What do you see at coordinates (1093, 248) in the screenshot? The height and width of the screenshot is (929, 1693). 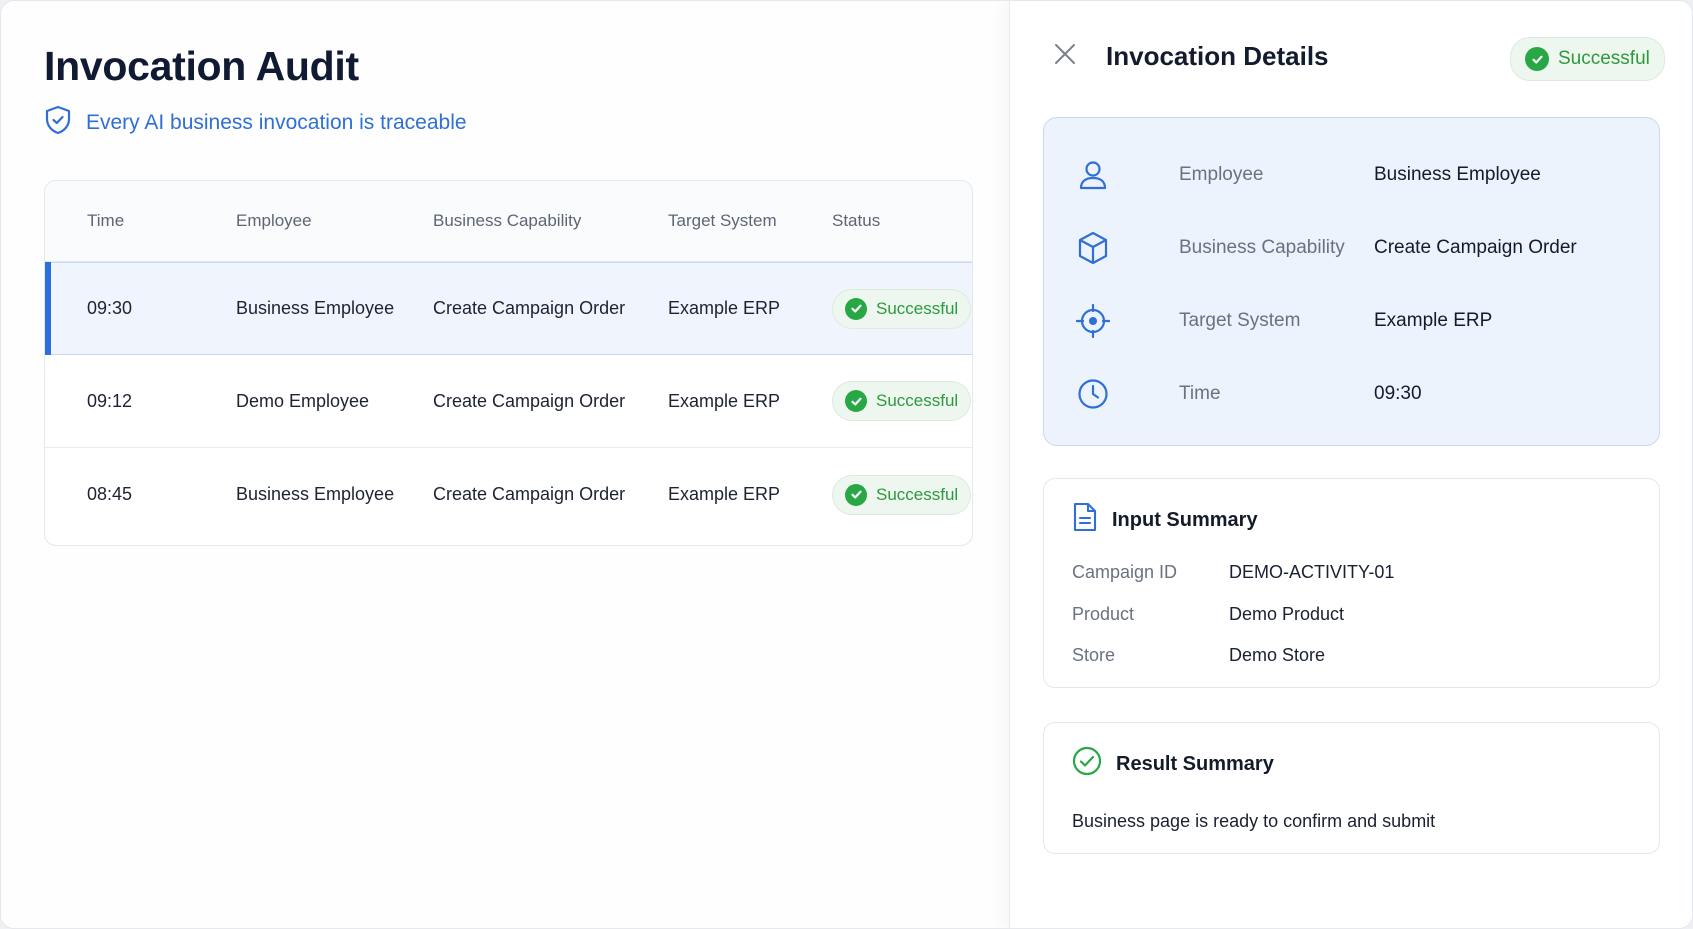 I see `cube-icon` at bounding box center [1093, 248].